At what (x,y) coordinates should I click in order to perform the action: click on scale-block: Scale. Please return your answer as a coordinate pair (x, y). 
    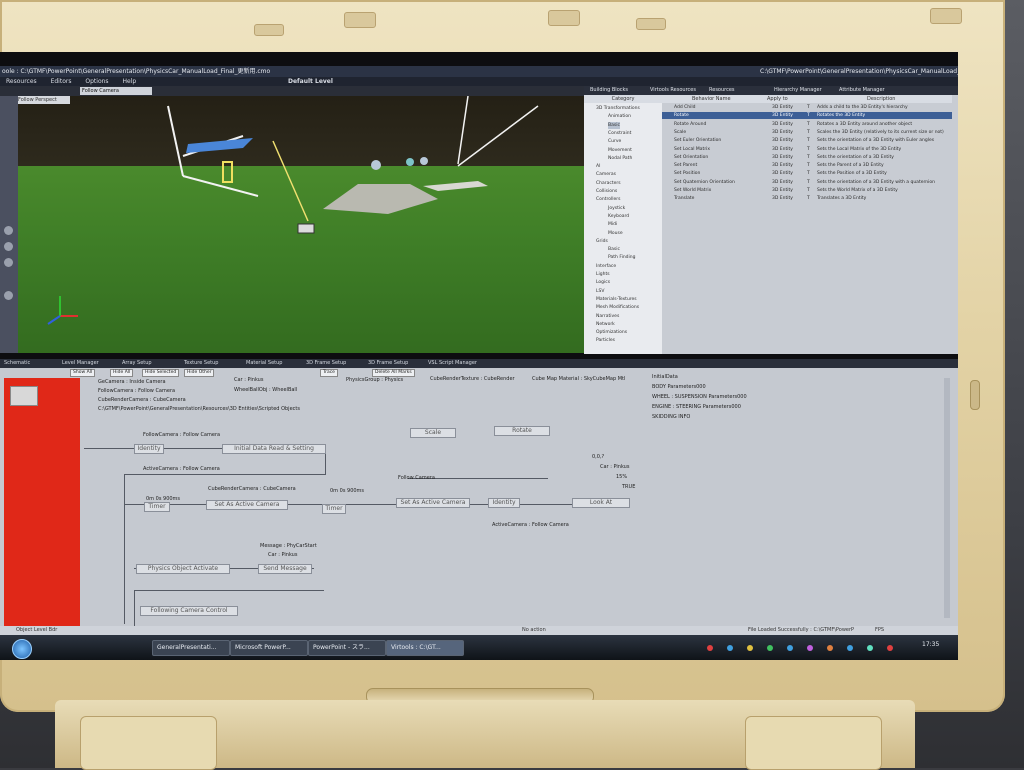
    Looking at the image, I should click on (433, 433).